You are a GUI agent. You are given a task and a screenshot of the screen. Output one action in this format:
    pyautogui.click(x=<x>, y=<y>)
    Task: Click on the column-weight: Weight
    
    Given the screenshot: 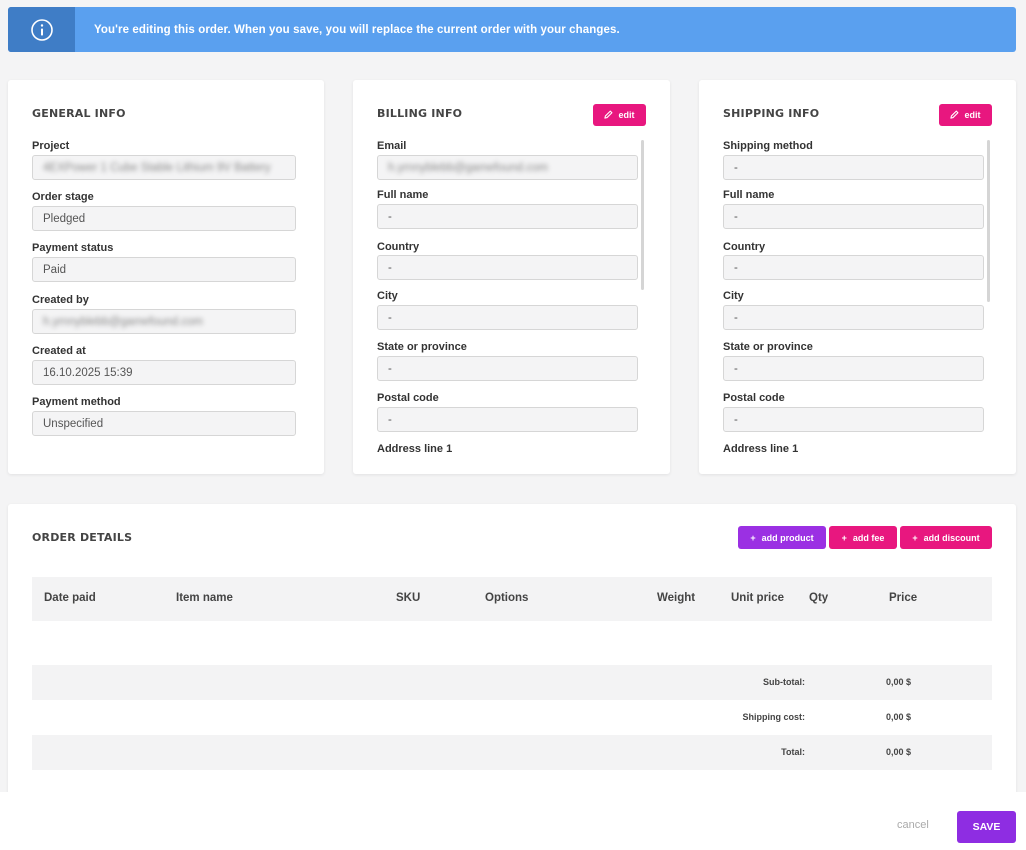 What is the action you would take?
    pyautogui.click(x=676, y=598)
    